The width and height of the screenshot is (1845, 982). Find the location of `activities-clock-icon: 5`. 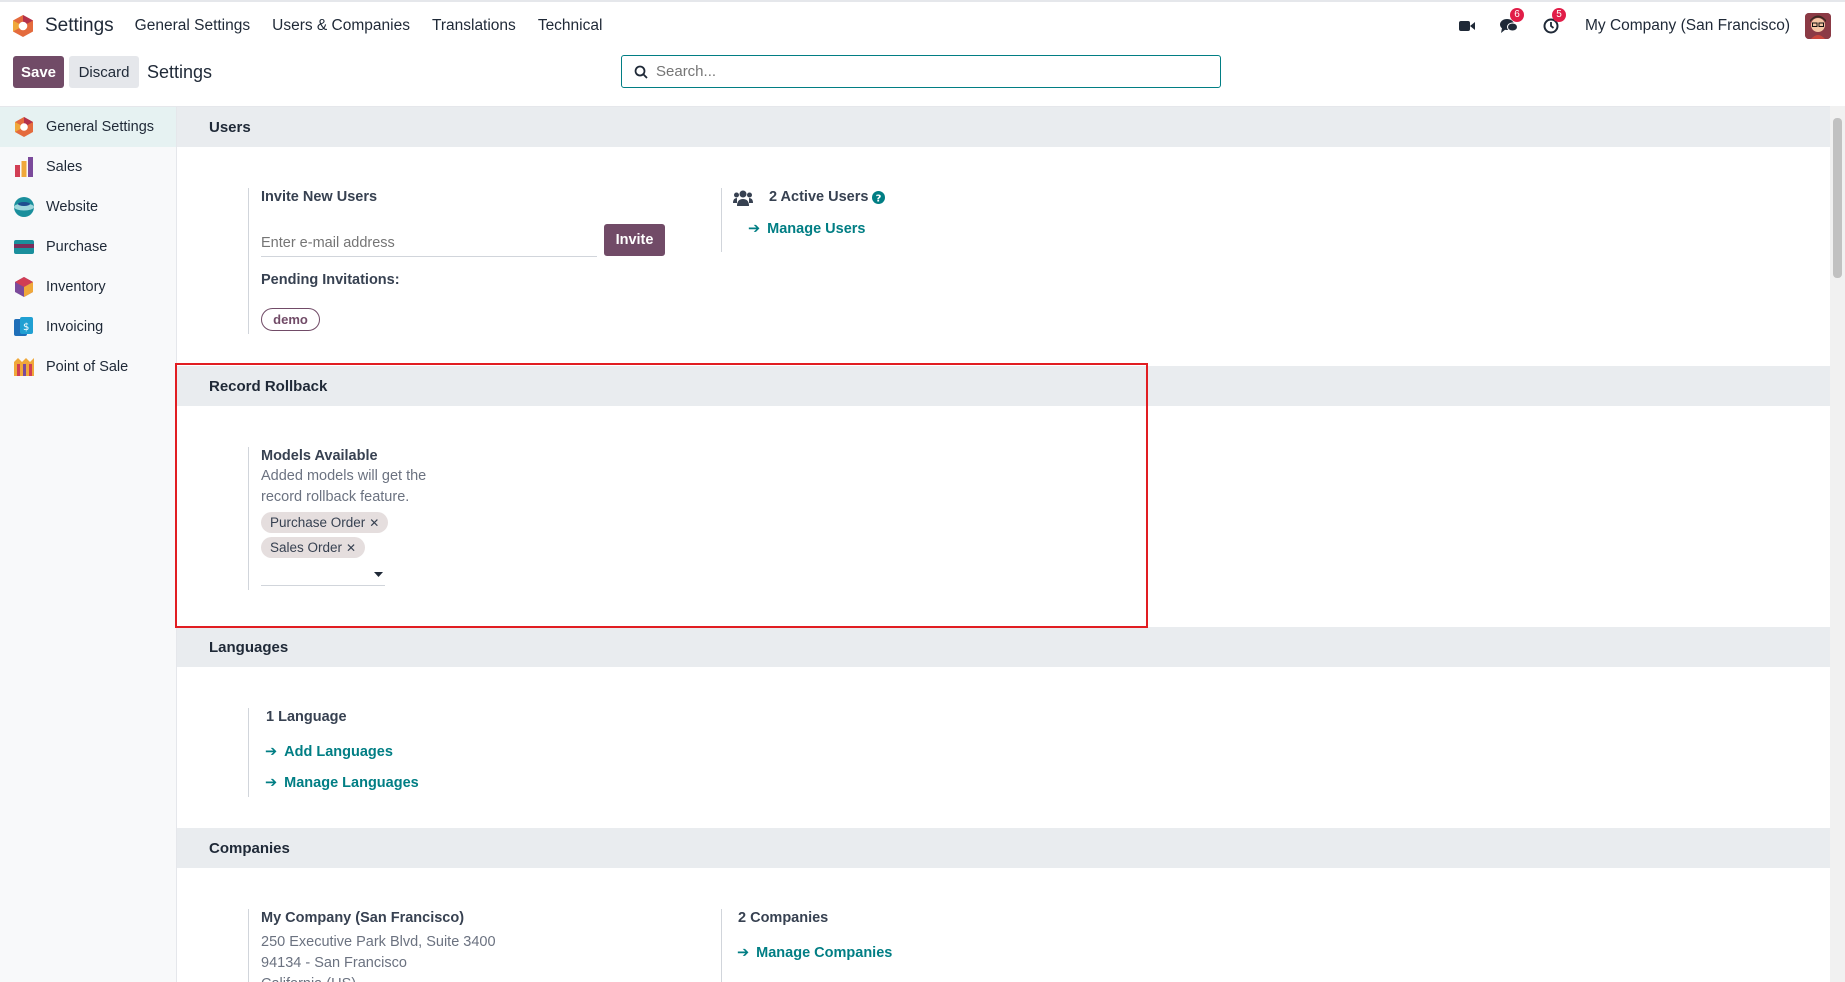

activities-clock-icon: 5 is located at coordinates (1553, 22).